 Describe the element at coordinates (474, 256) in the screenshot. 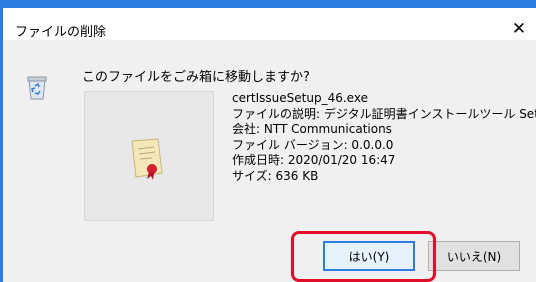

I see `no-button: いいえ(N)` at that location.